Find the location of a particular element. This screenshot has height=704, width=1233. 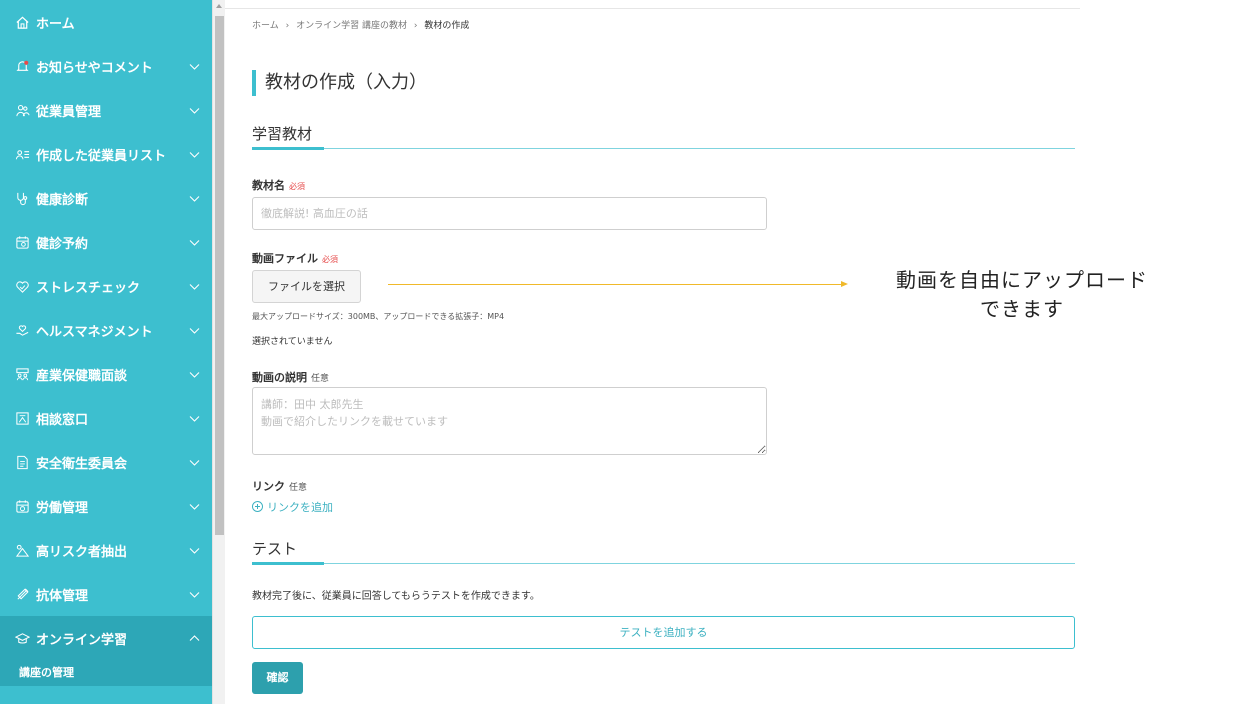

sidebar-item-labor-management: 労働管理 is located at coordinates (106, 506).